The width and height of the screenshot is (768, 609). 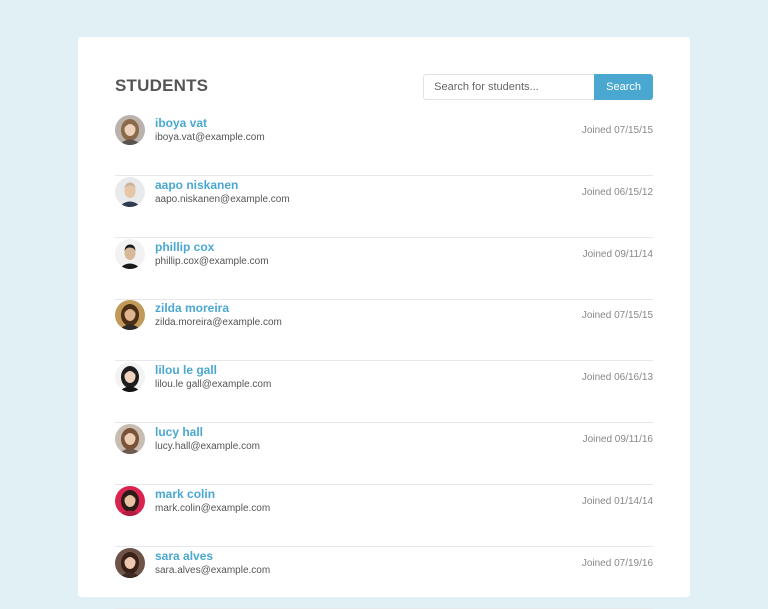 What do you see at coordinates (186, 370) in the screenshot?
I see `student-name-link: lilou le gall` at bounding box center [186, 370].